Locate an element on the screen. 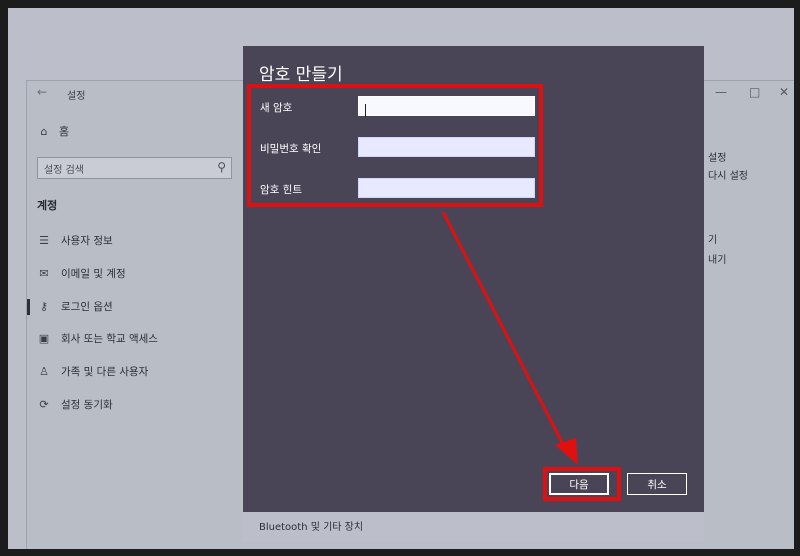 This screenshot has width=800, height=556. window-title: 설정 is located at coordinates (76, 96).